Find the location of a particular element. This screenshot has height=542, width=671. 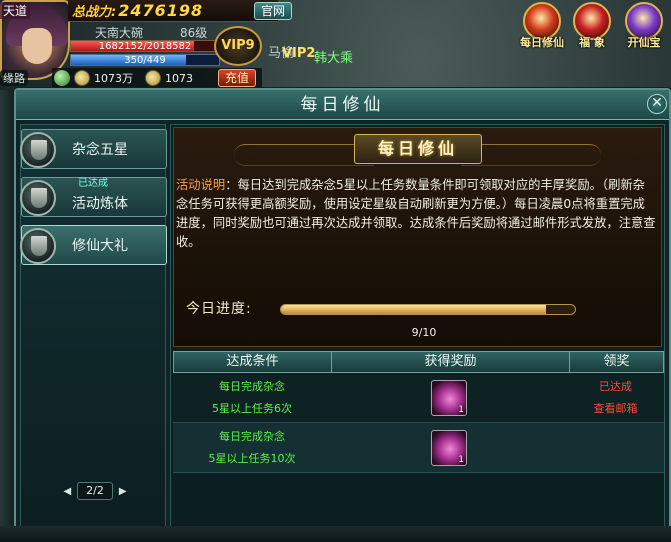

jade-leaf-icon is located at coordinates (62, 78).